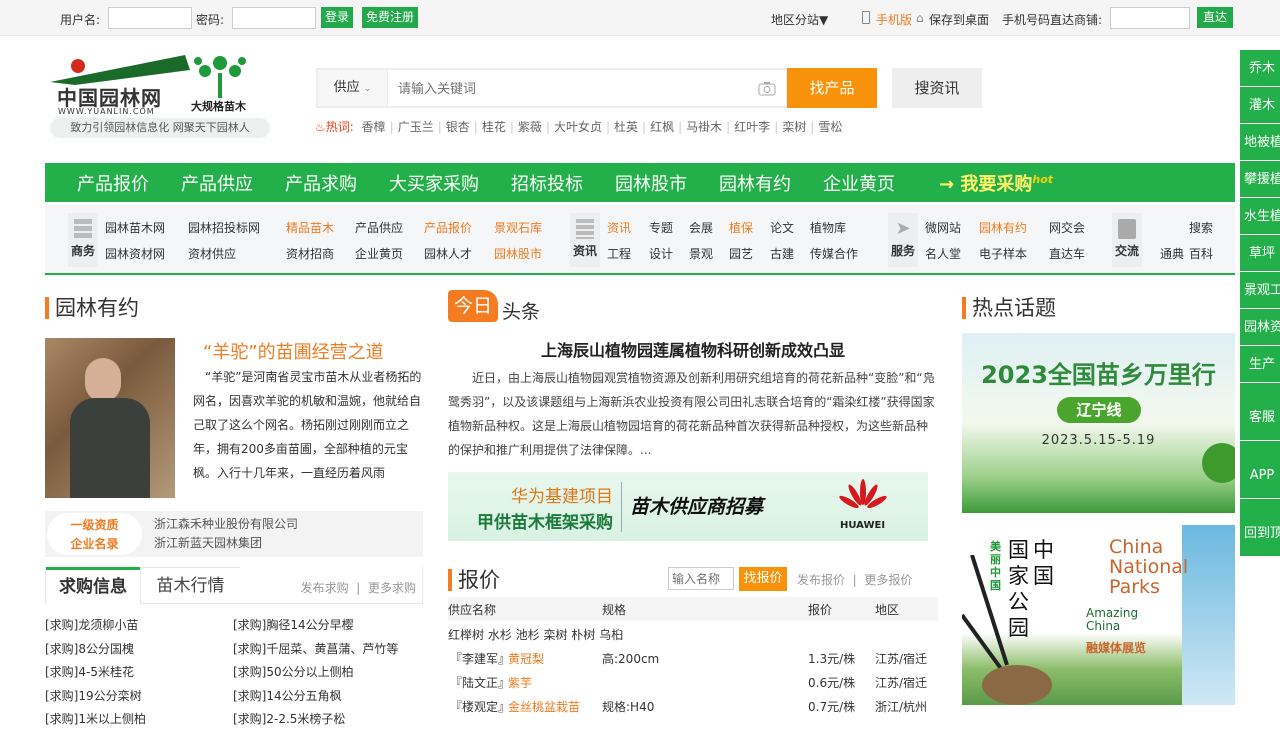  I want to click on subnav-link: 论文, so click(782, 227).